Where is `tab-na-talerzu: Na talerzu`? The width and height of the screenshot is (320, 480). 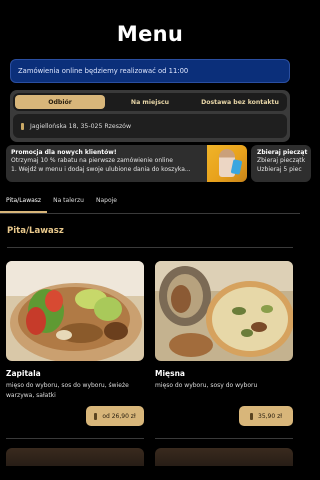
tab-na-talerzu: Na talerzu is located at coordinates (68, 202).